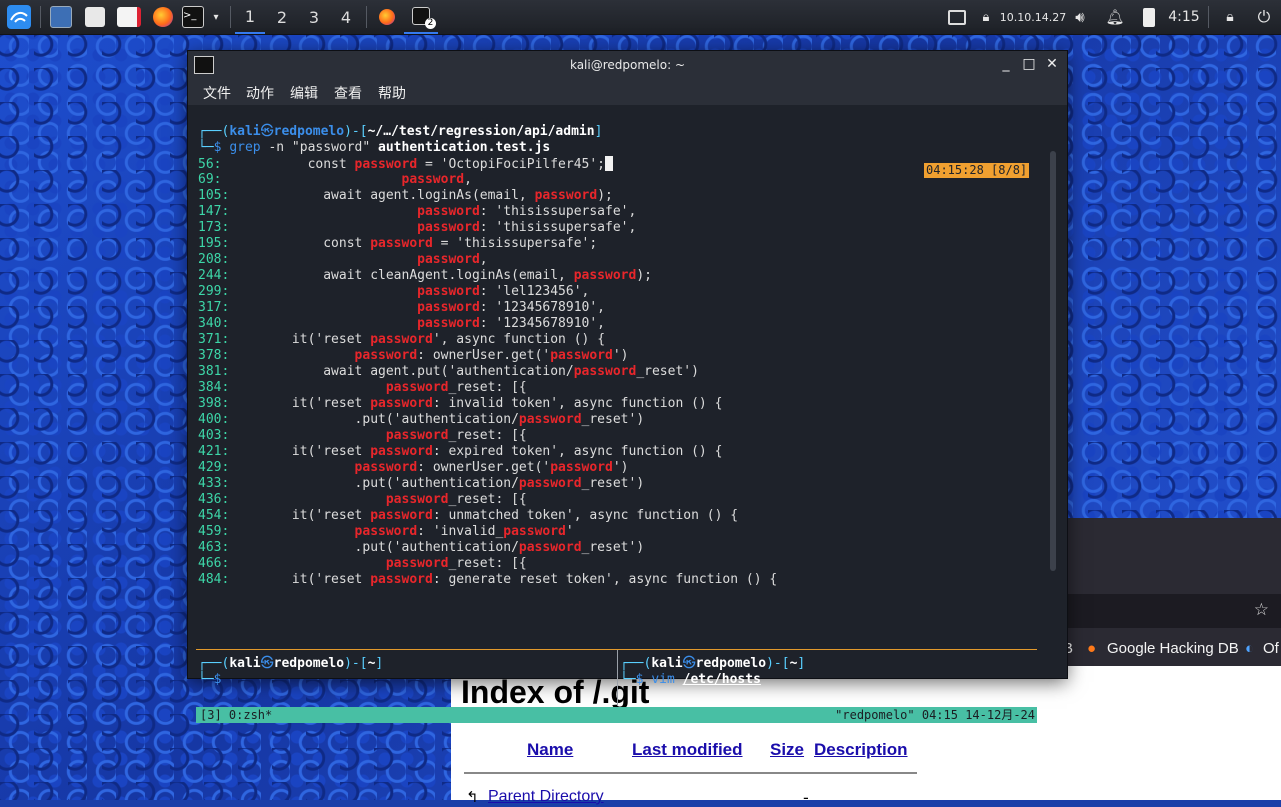 This screenshot has height=807, width=1281. I want to click on grep-line: 384: password_reset: [{, so click(362, 387).